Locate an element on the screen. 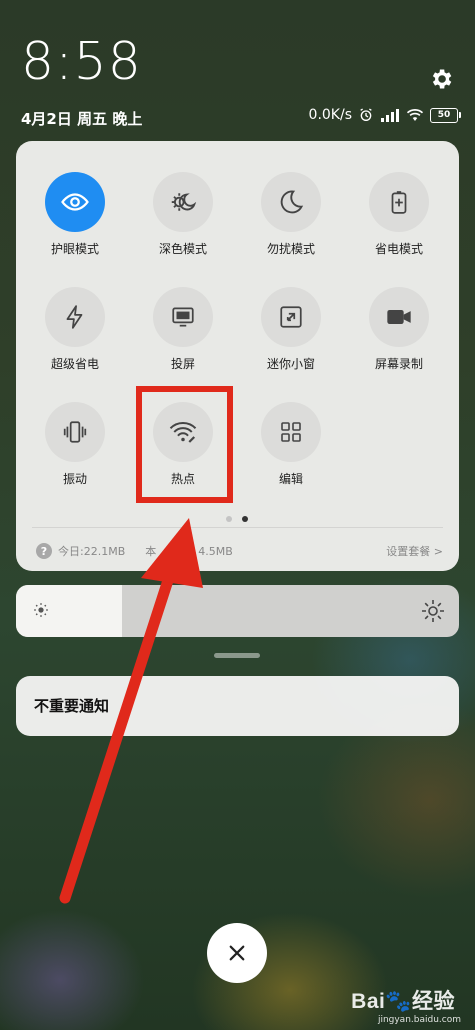  close-icon is located at coordinates (237, 953).